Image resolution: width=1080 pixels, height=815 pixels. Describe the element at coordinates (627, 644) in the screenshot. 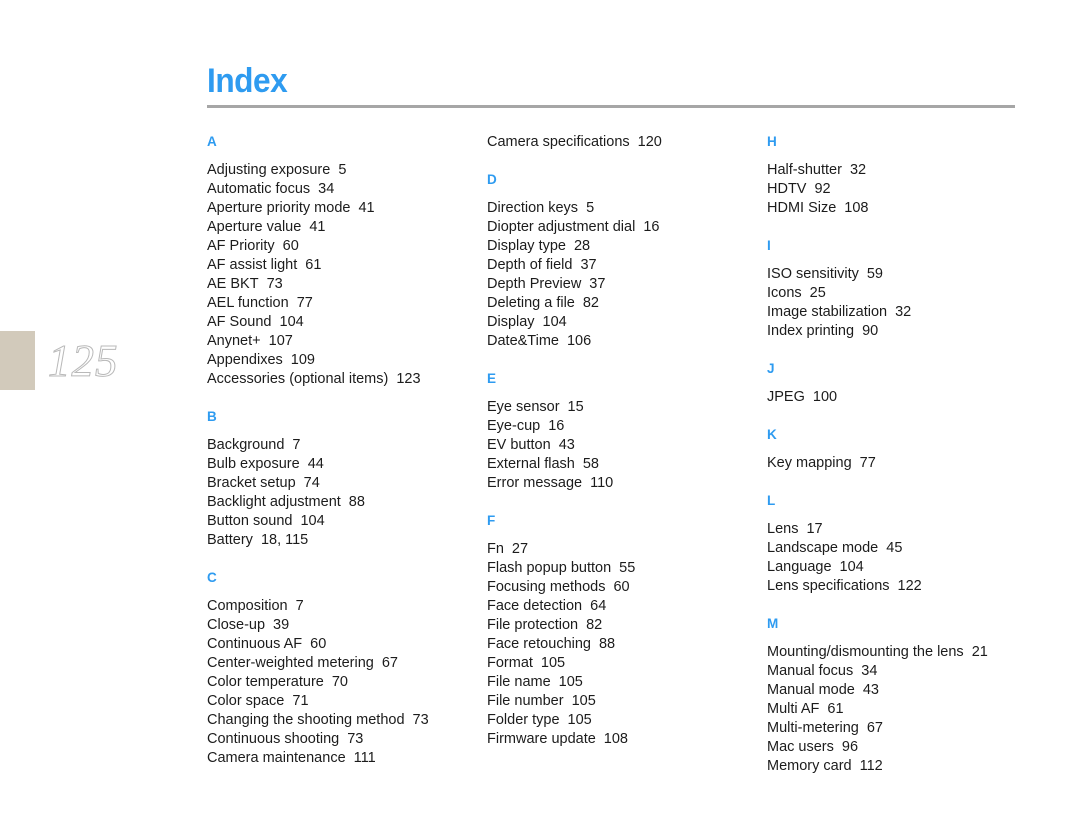

I see `index-entry: Face retouching 88` at that location.